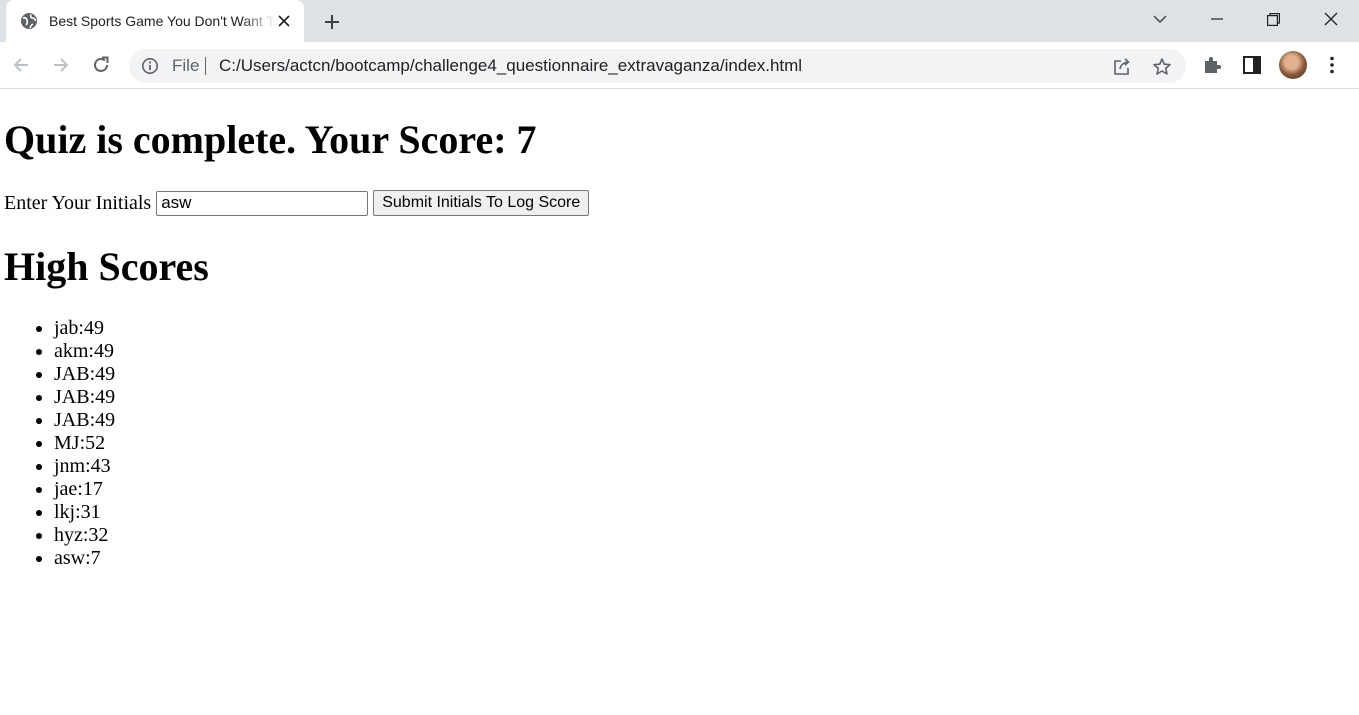 The width and height of the screenshot is (1359, 715). I want to click on avatar, so click(1293, 65).